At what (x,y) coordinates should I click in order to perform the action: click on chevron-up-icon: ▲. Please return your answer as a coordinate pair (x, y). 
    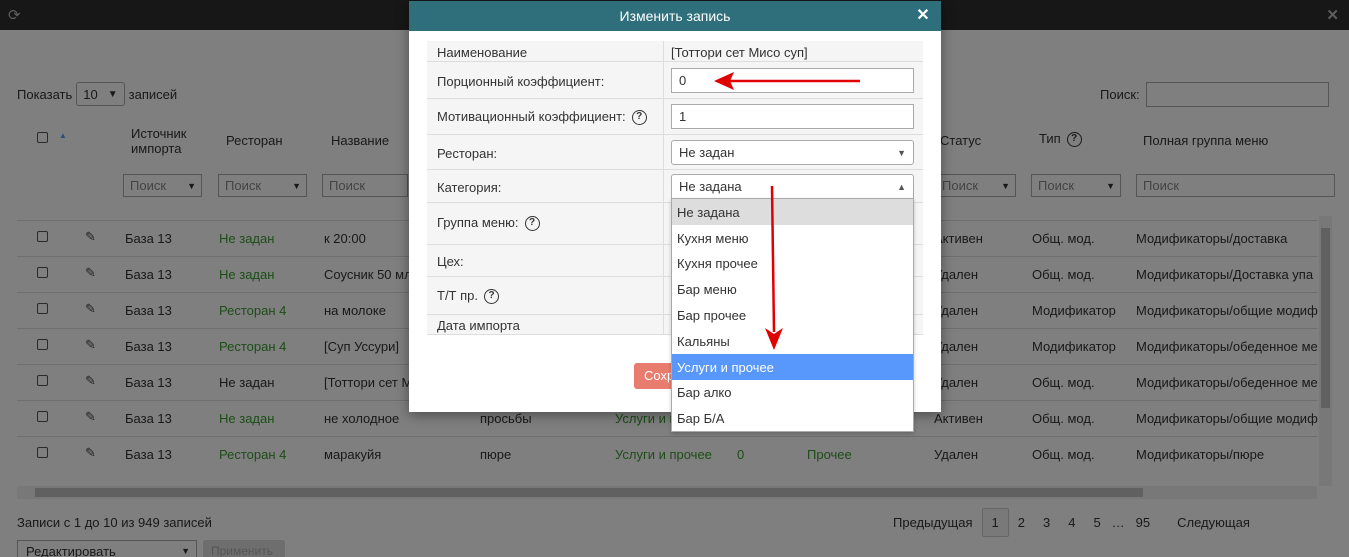
    Looking at the image, I should click on (901, 187).